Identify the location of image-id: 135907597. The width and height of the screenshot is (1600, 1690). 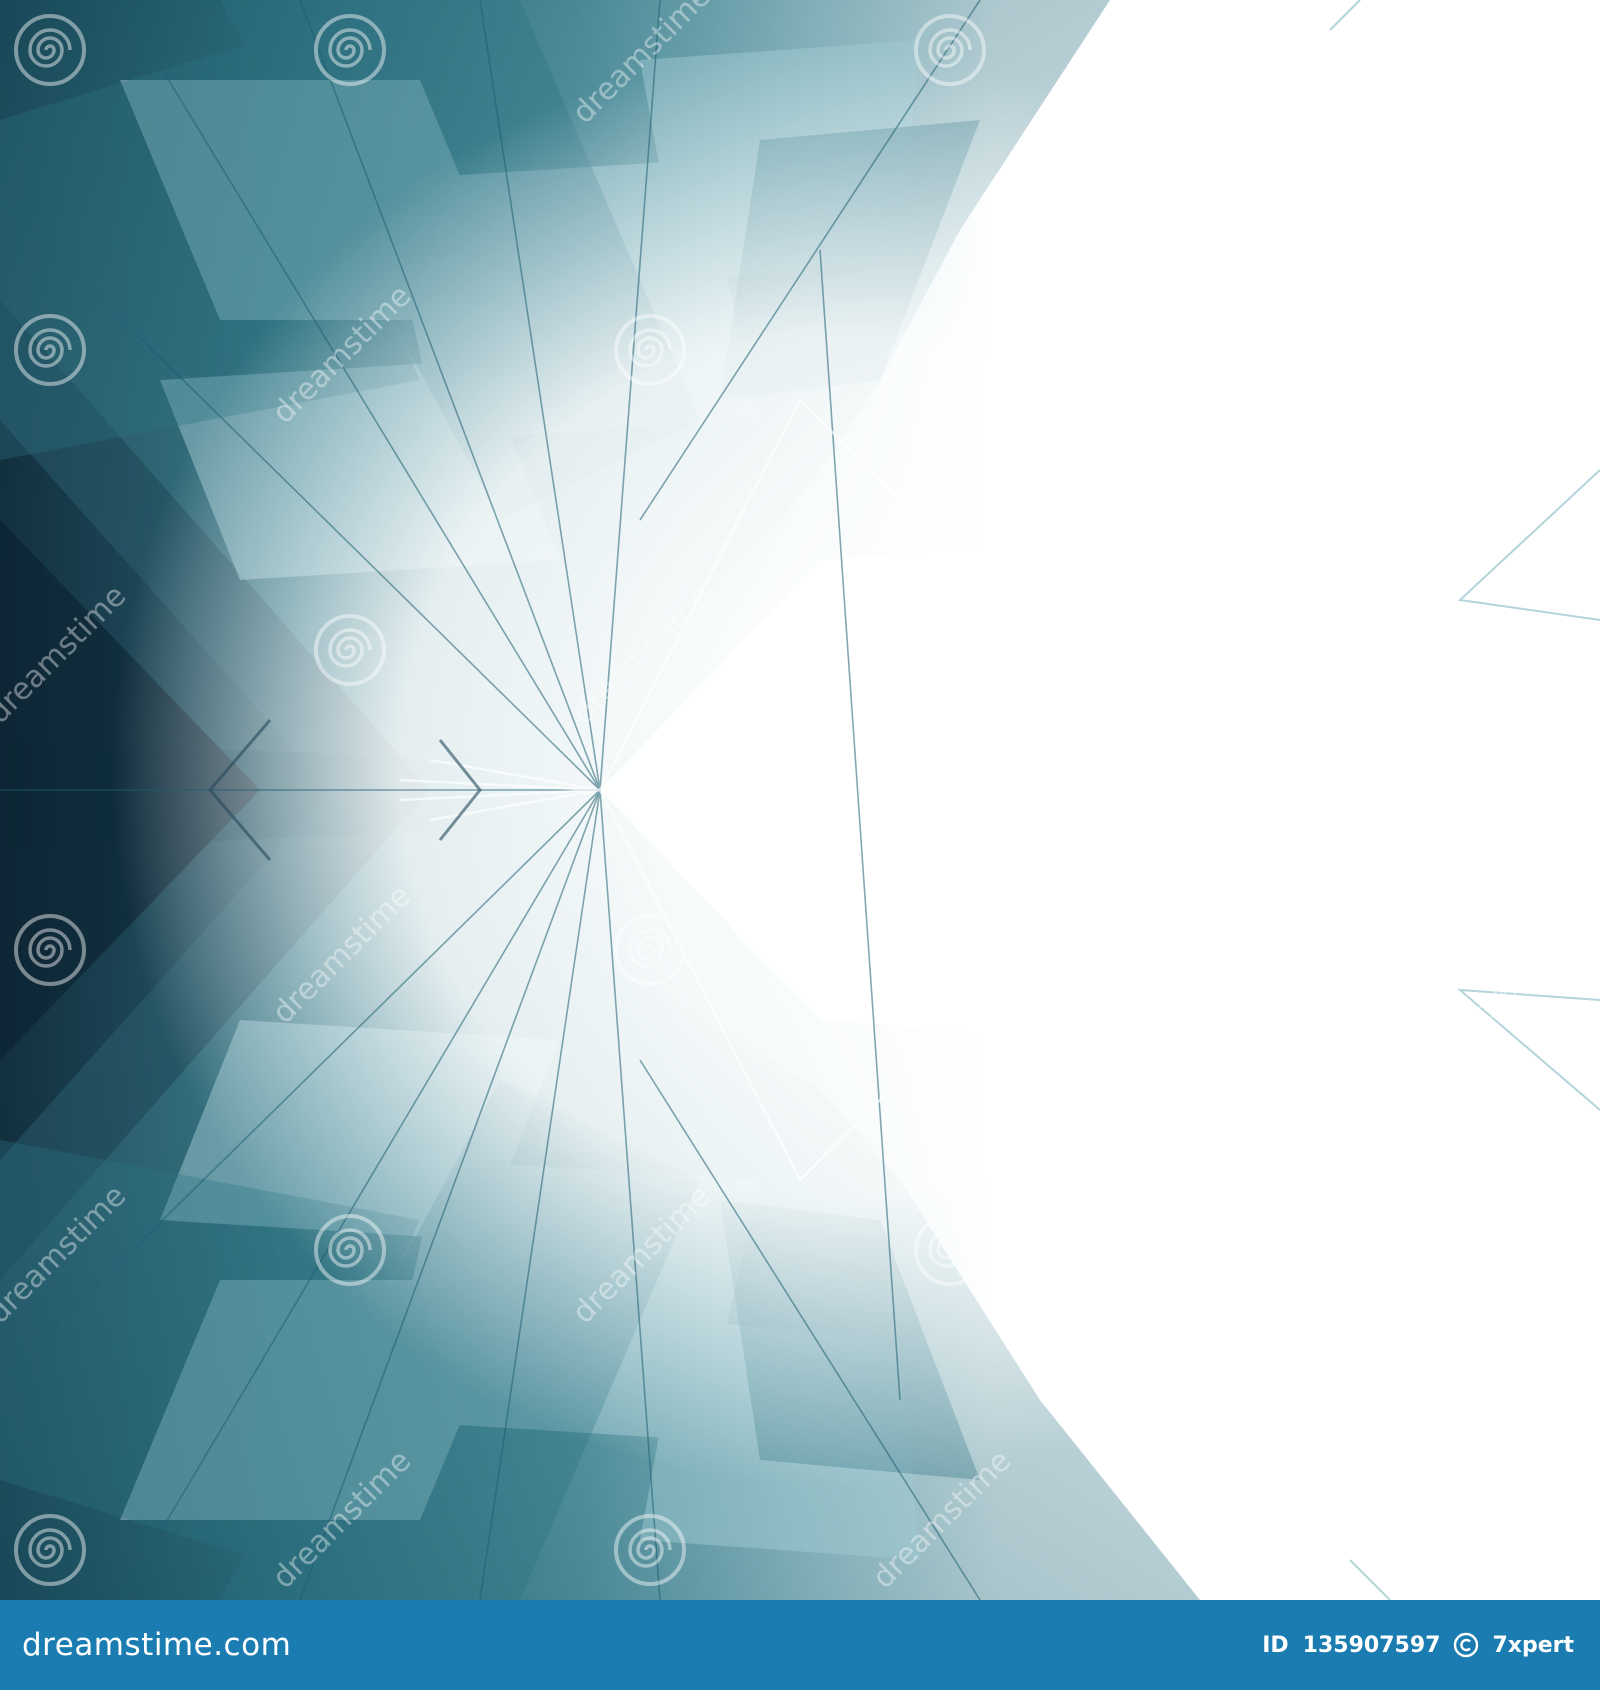
(1371, 1645).